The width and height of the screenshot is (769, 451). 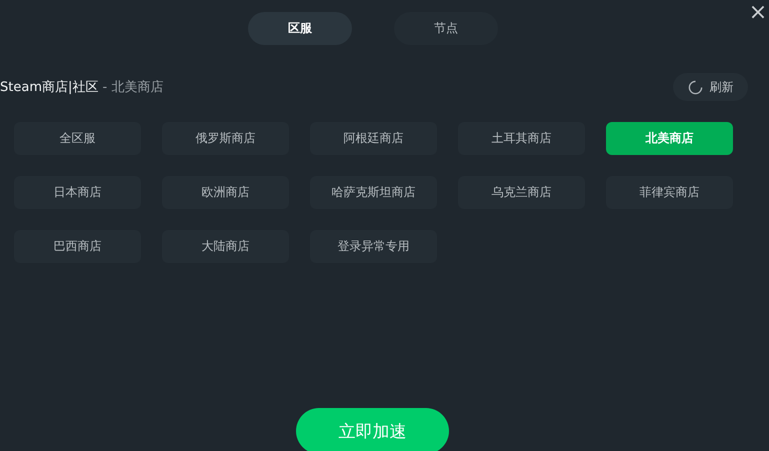 I want to click on region-button: 乌克兰商店, so click(x=521, y=192).